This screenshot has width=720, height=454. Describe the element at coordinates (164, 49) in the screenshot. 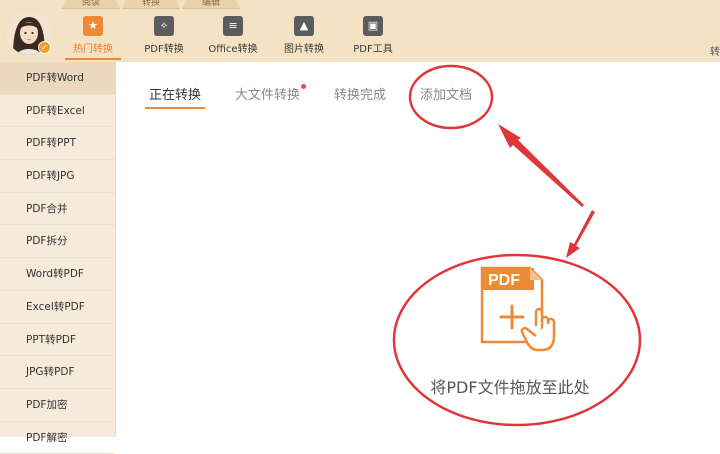

I see `toolbar-label: PDF转换` at that location.